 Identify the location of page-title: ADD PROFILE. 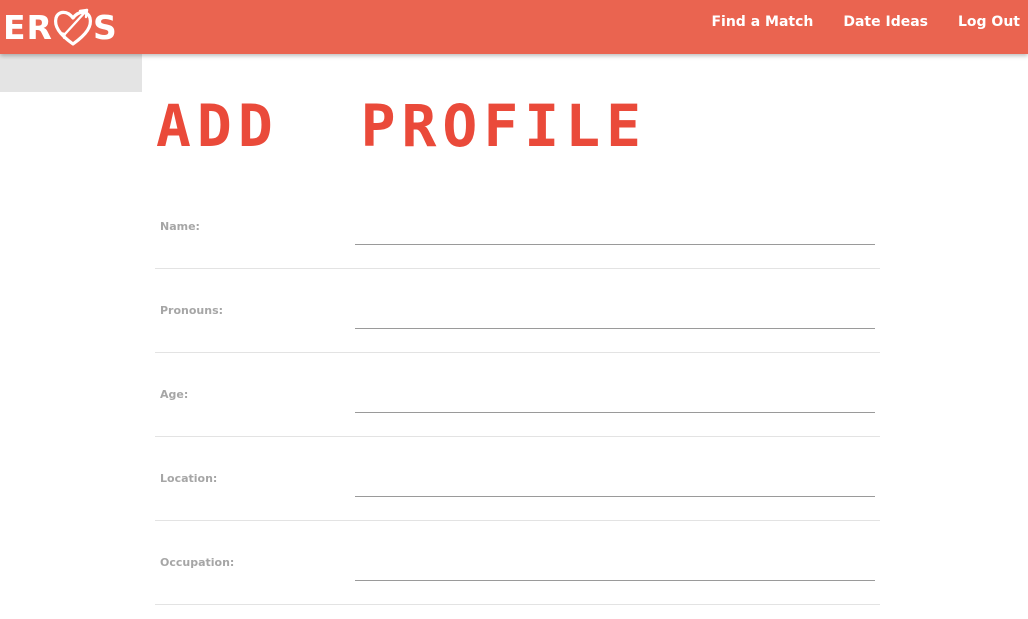
(402, 126).